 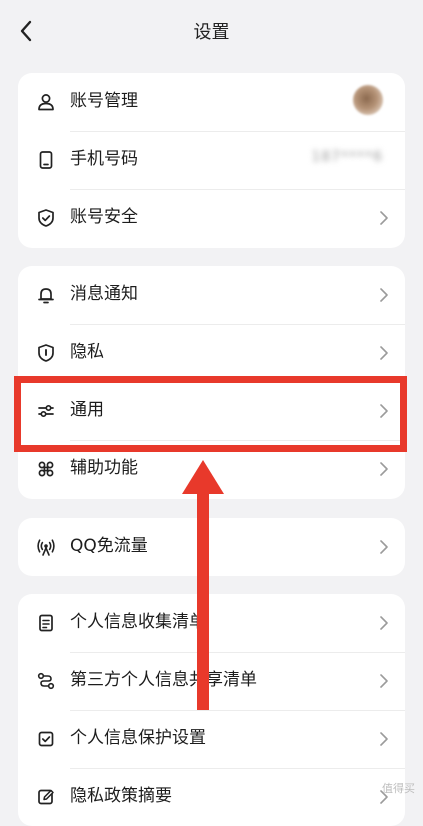 What do you see at coordinates (104, 468) in the screenshot?
I see `accessibility-label: 辅助功能` at bounding box center [104, 468].